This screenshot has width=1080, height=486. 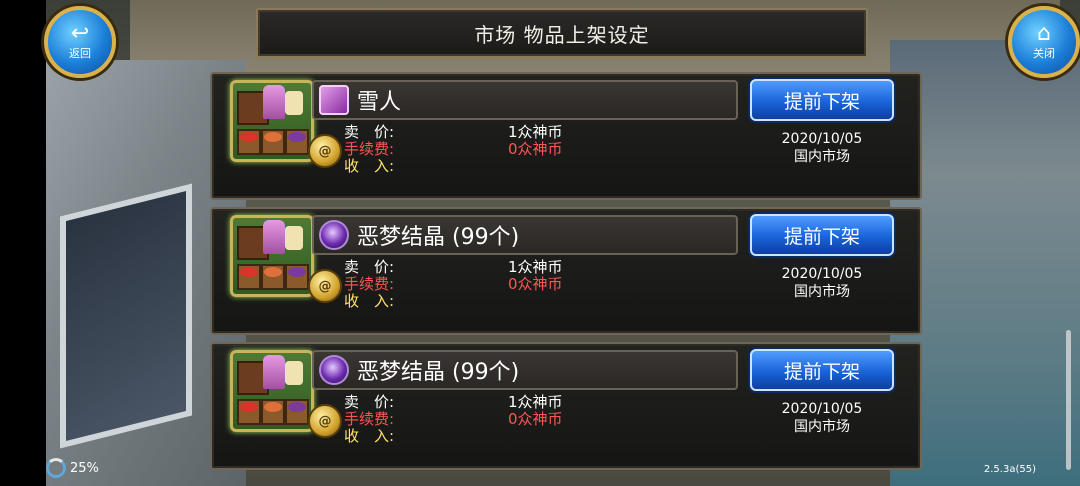 I want to click on item-name: 雪人, so click(x=379, y=102).